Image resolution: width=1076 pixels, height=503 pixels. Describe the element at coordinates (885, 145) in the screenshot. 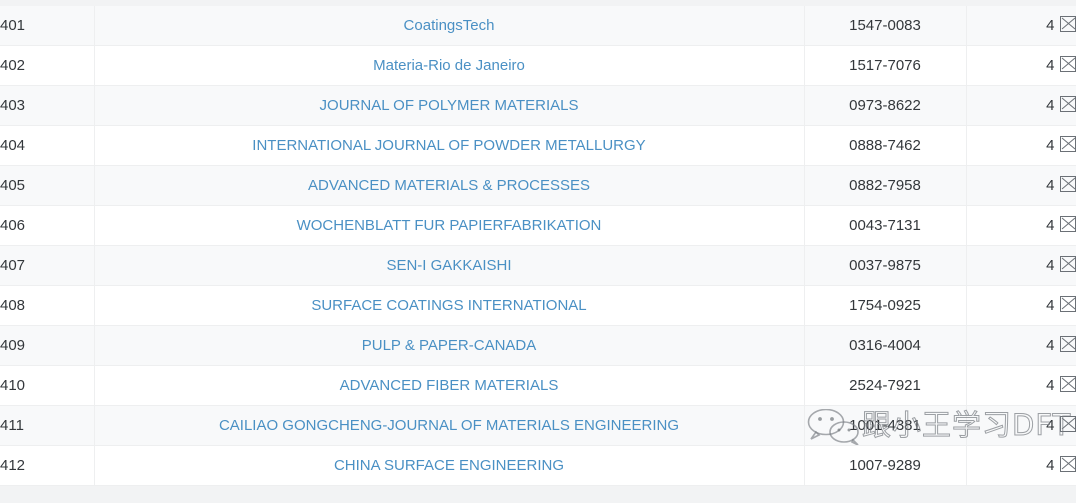

I see `issn-cell: 0888-7462` at that location.